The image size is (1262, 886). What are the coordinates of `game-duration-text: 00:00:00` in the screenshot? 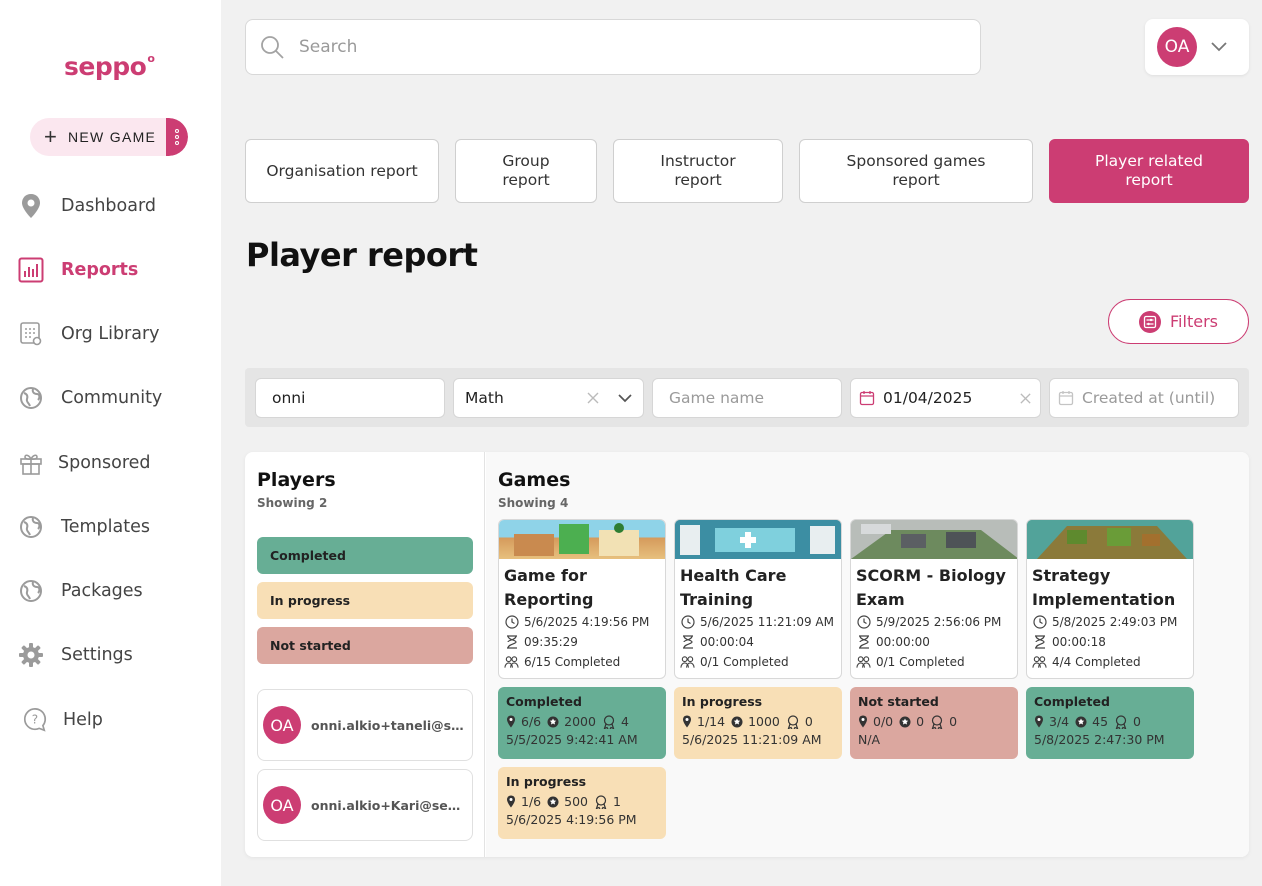 It's located at (903, 642).